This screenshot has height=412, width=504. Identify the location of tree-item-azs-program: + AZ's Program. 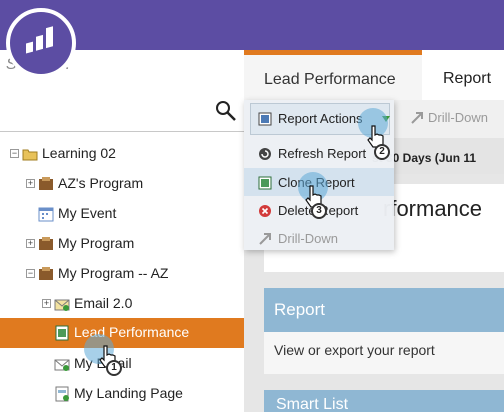
(122, 184).